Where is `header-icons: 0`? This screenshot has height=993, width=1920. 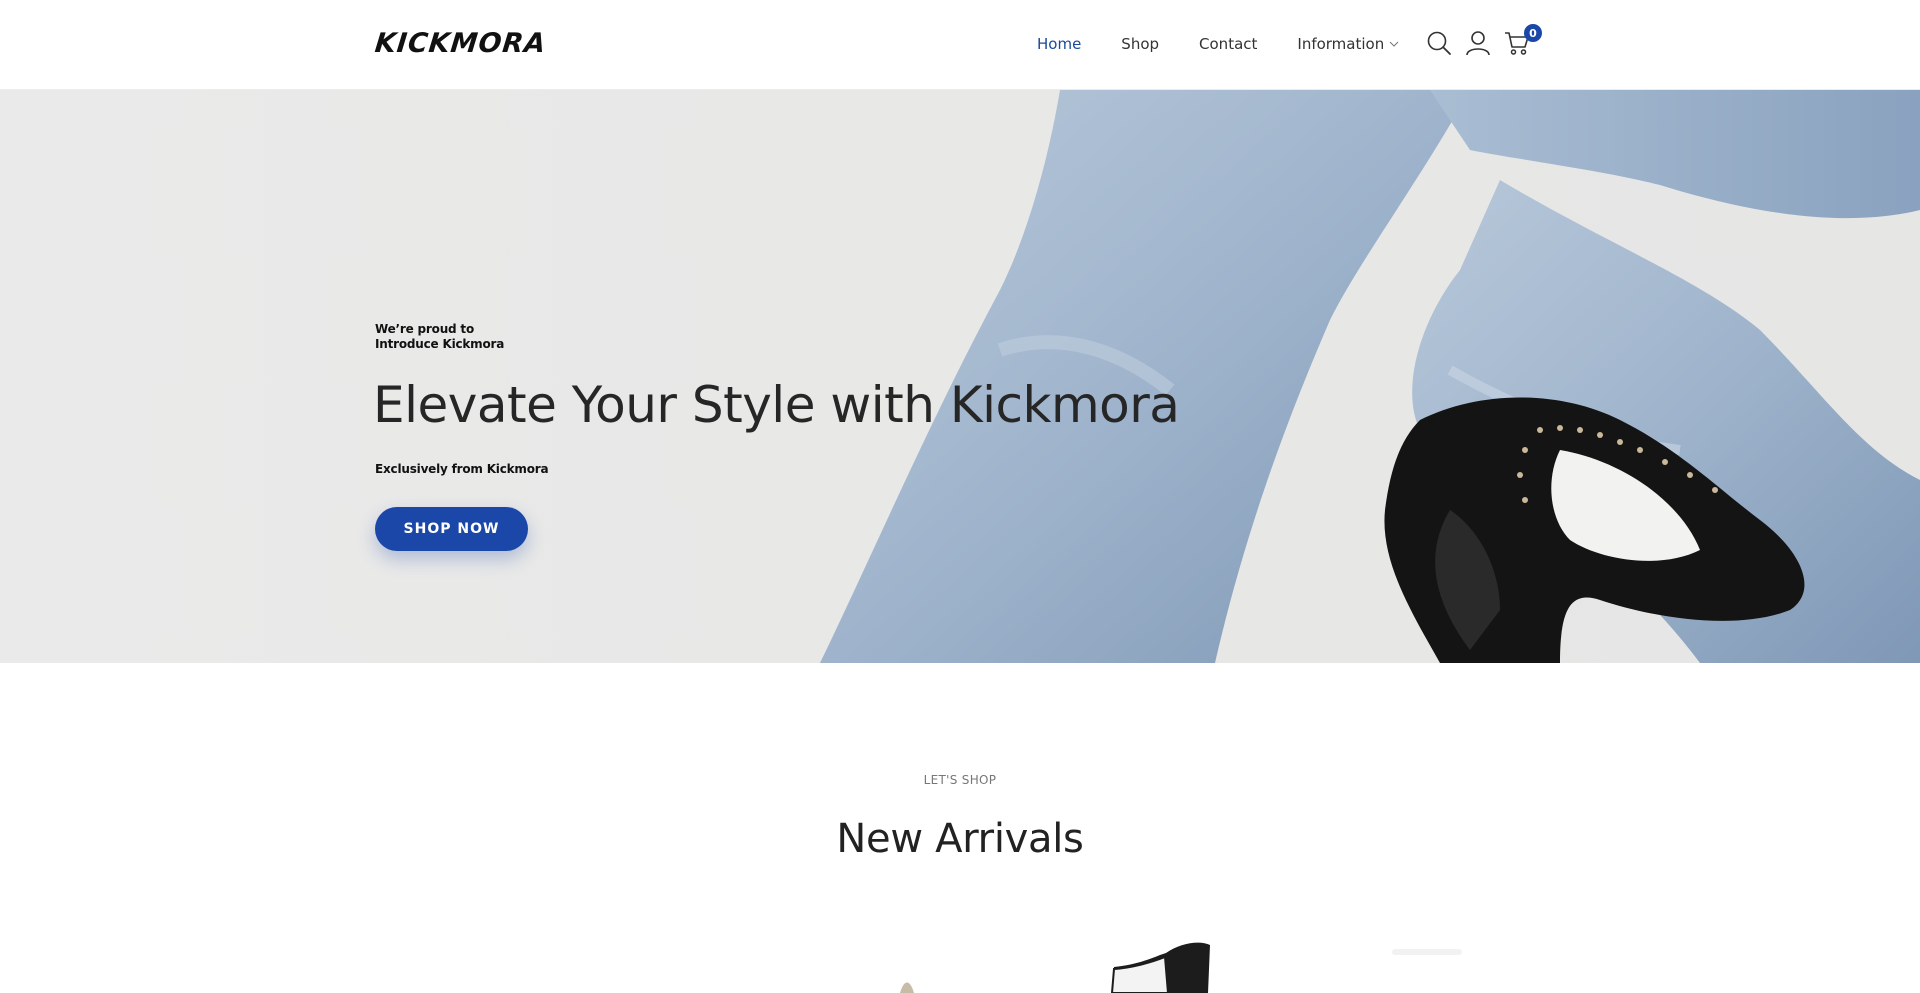
header-icons: 0 is located at coordinates (1483, 41).